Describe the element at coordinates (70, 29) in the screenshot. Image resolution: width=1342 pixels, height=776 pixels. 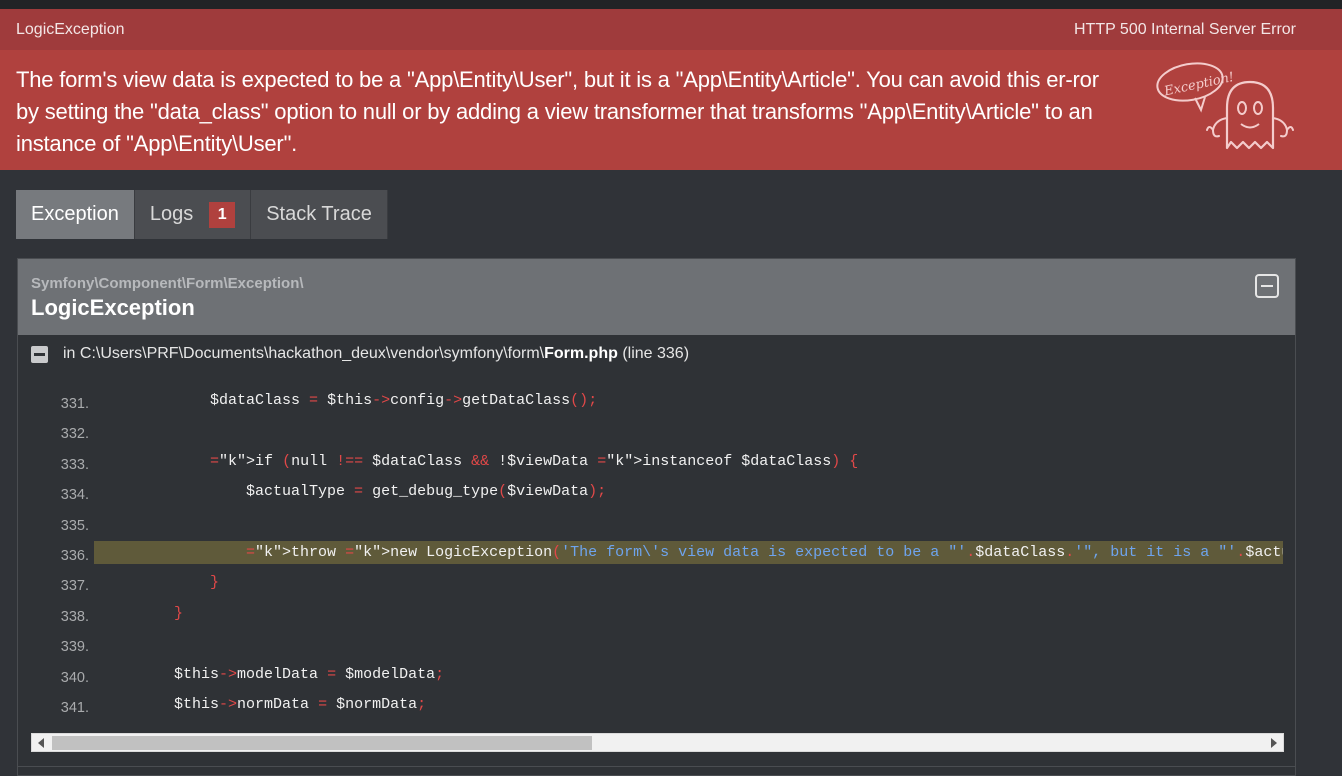
I see `exception-class-short: LogicException` at that location.